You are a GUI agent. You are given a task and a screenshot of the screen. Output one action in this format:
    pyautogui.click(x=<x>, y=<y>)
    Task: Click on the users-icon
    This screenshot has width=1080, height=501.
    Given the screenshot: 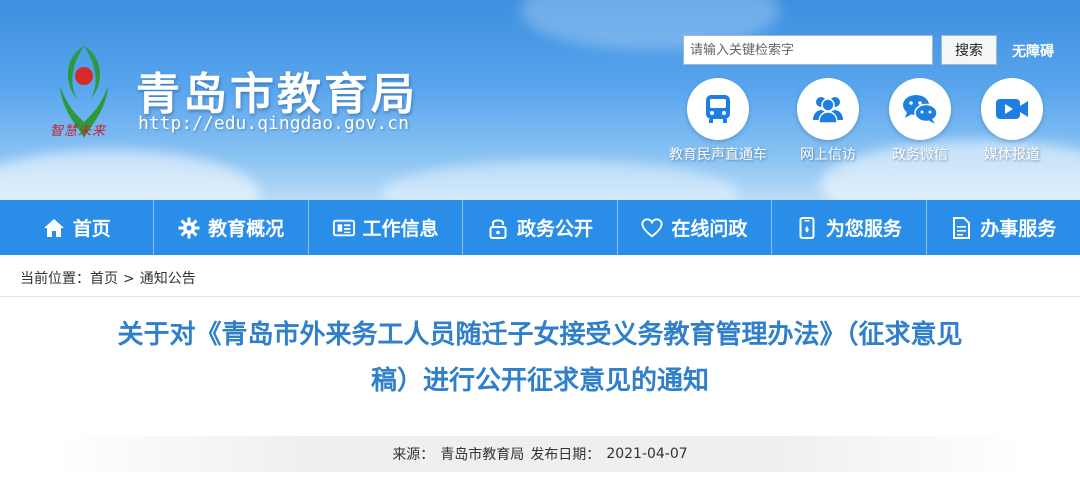 What is the action you would take?
    pyautogui.click(x=828, y=110)
    